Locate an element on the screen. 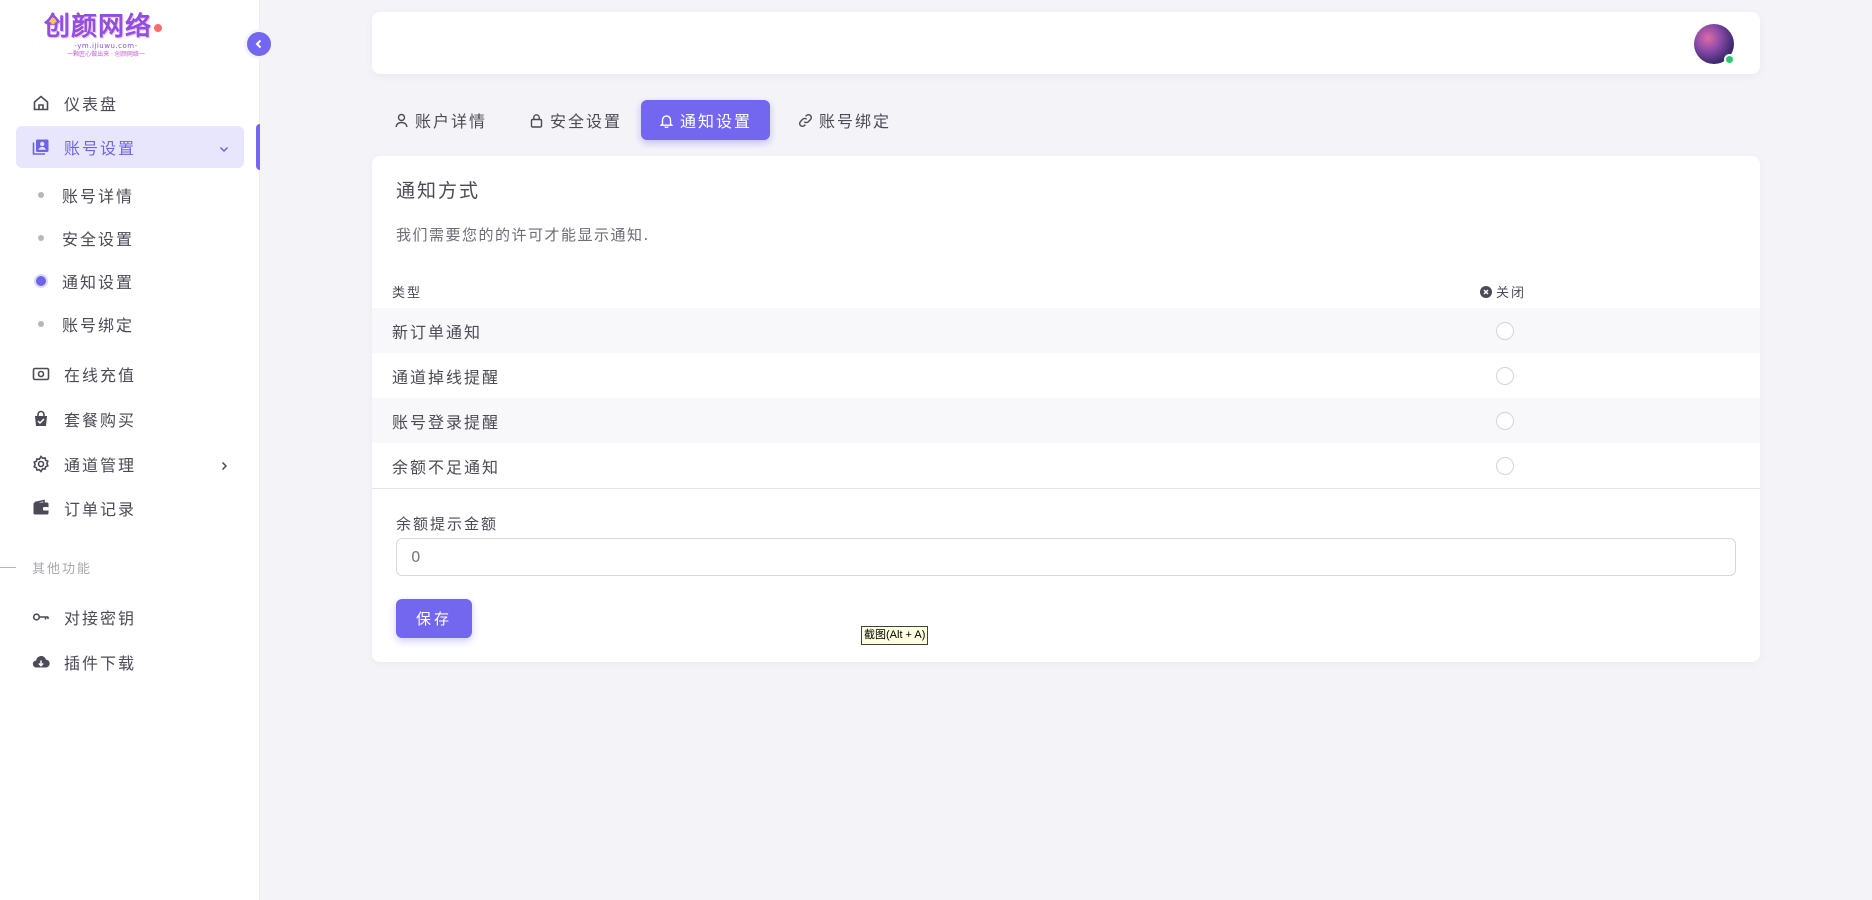  sidebar-item-package-purchase: 套餐购买 is located at coordinates (130, 419).